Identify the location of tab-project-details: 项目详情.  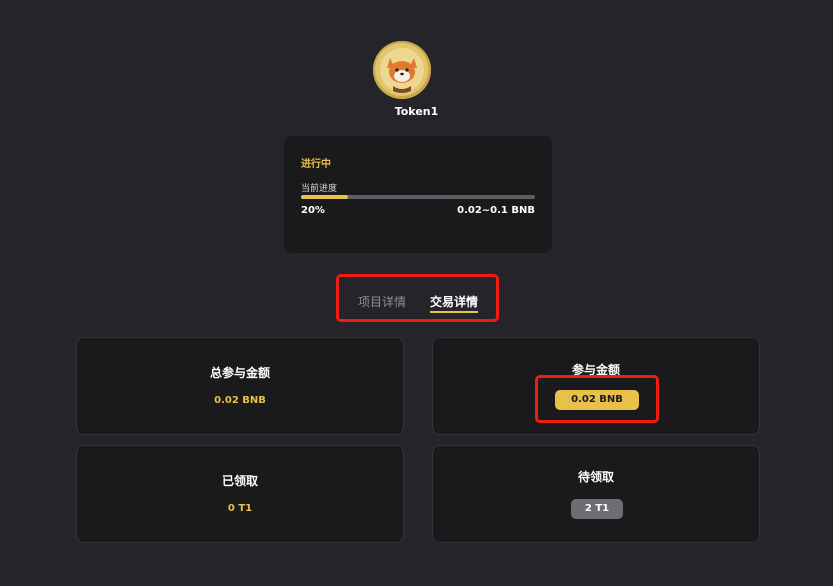
(382, 301).